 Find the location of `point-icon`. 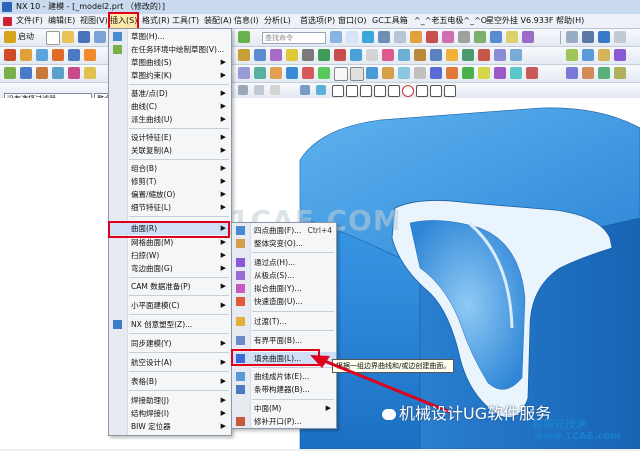

point-icon is located at coordinates (260, 73).